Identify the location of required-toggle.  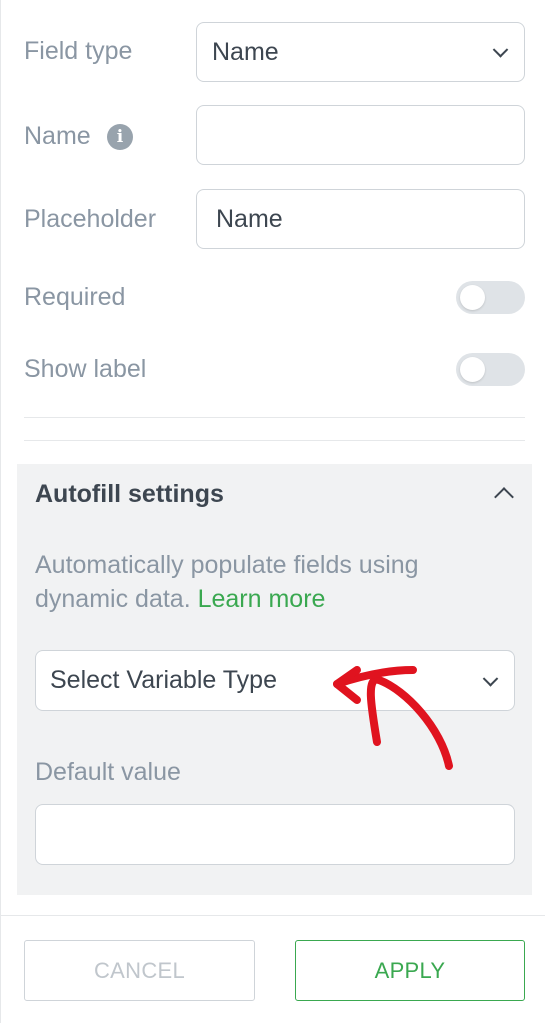
(490, 297).